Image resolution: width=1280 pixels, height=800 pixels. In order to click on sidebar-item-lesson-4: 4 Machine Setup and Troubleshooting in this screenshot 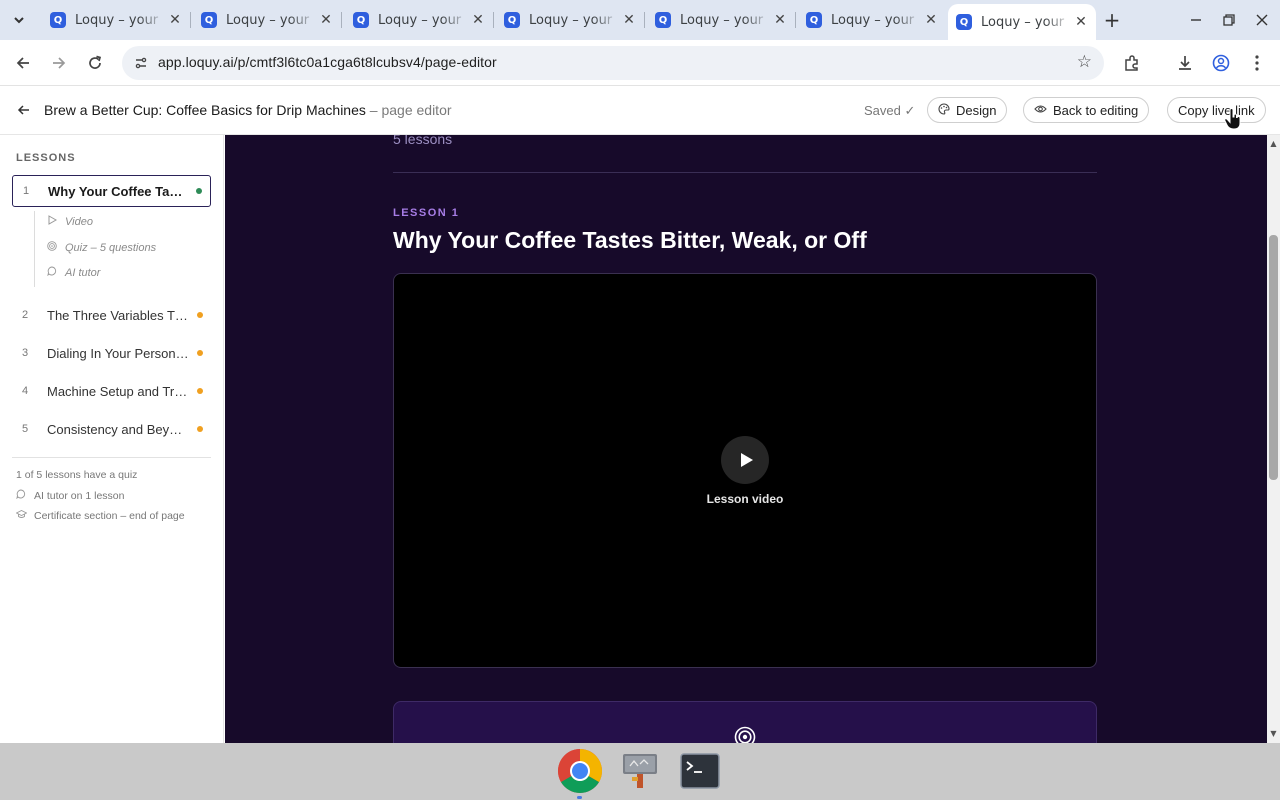, I will do `click(111, 391)`.